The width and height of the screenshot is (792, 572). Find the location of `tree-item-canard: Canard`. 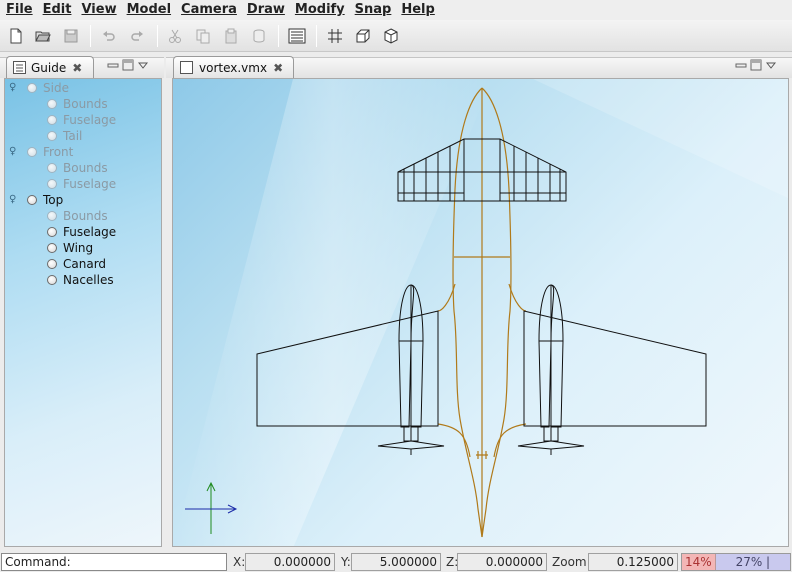

tree-item-canard: Canard is located at coordinates (76, 264).